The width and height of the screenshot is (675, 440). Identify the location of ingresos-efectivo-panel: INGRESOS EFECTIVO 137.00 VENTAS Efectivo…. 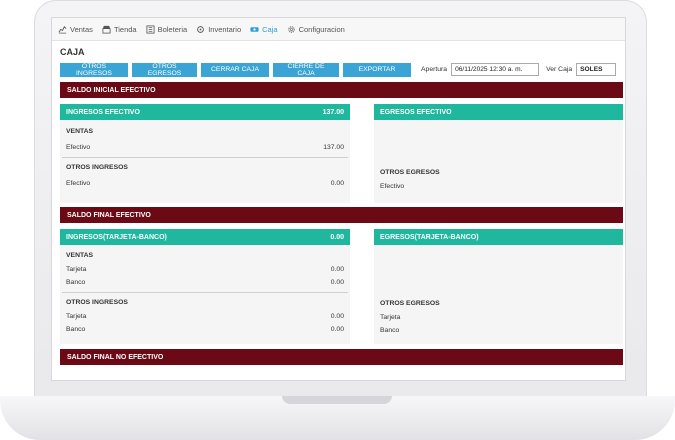
(205, 153).